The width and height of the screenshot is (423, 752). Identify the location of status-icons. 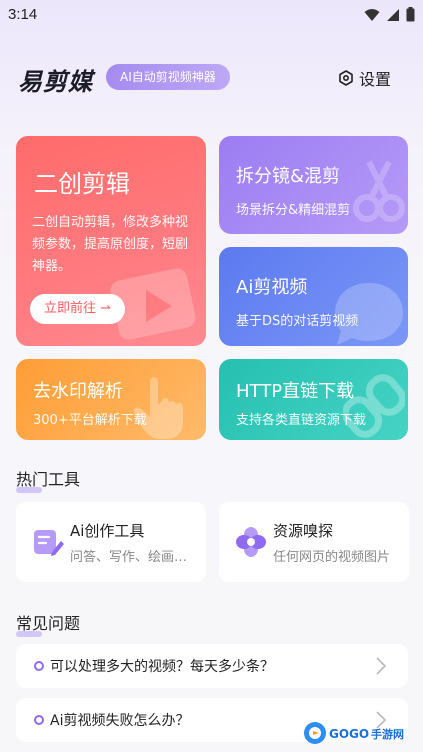
(389, 14).